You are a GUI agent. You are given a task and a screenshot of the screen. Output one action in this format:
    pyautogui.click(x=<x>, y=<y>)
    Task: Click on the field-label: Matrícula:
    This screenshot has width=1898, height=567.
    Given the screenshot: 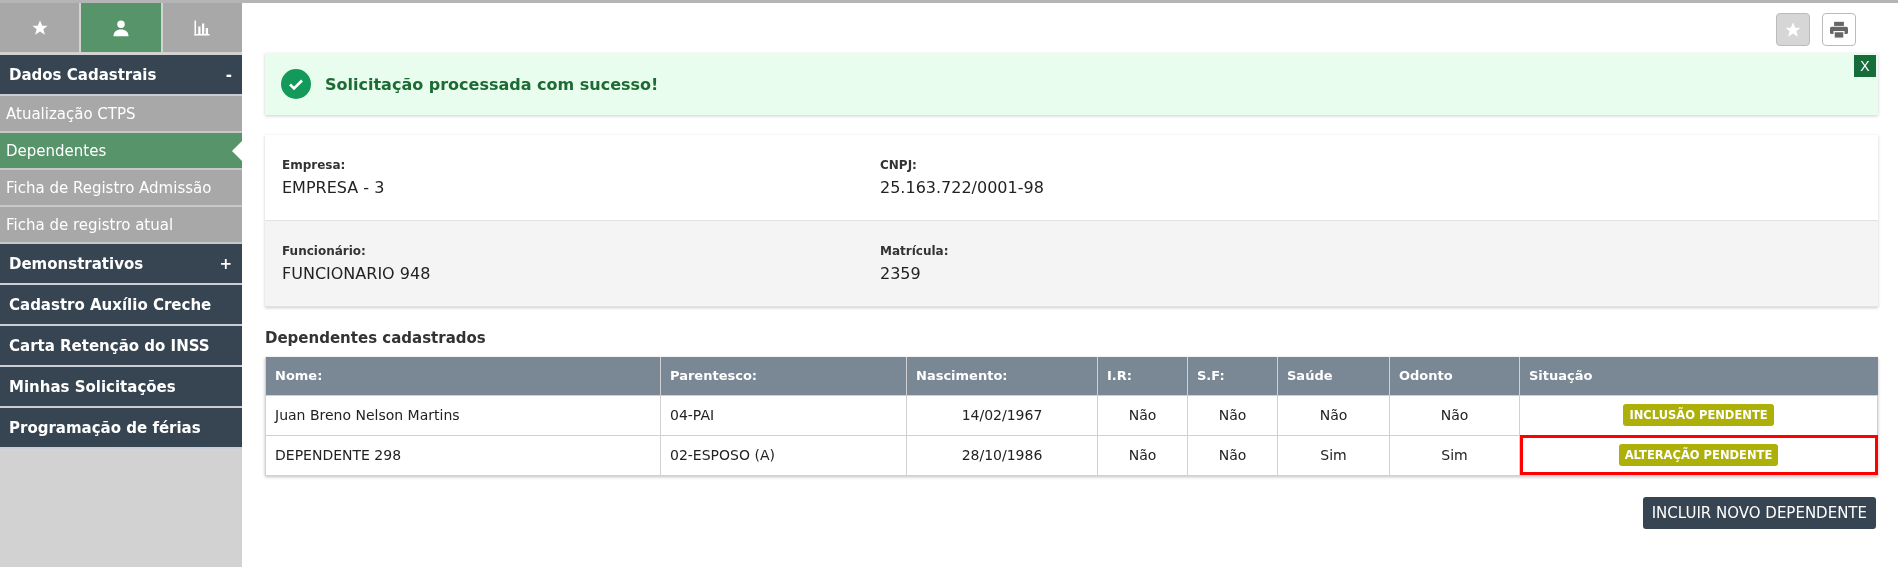 What is the action you would take?
    pyautogui.click(x=915, y=251)
    